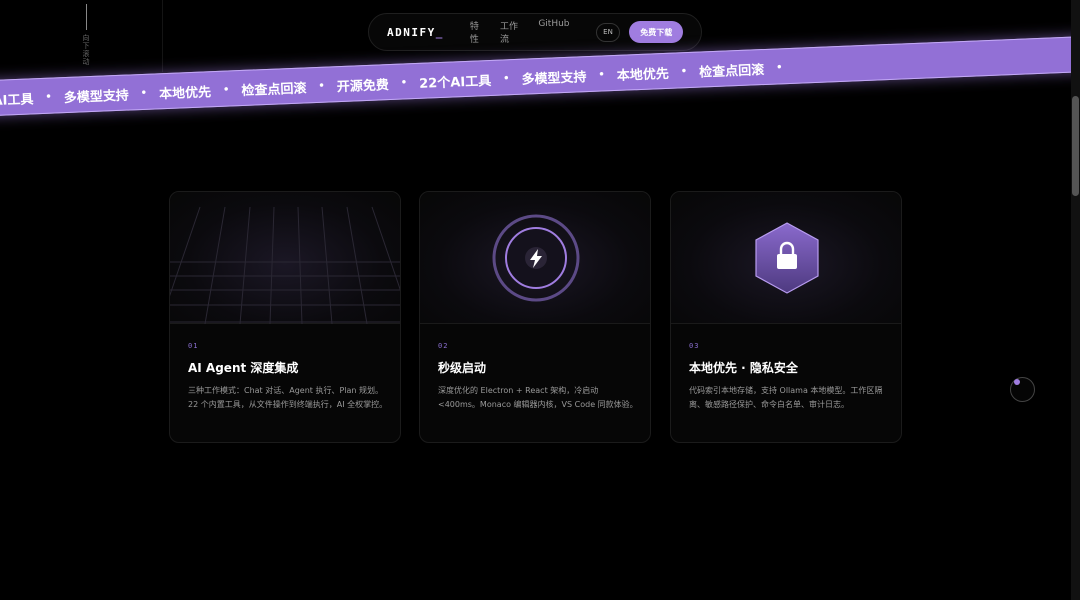 The width and height of the screenshot is (1080, 600). I want to click on nav-link-features: 特性, so click(478, 32).